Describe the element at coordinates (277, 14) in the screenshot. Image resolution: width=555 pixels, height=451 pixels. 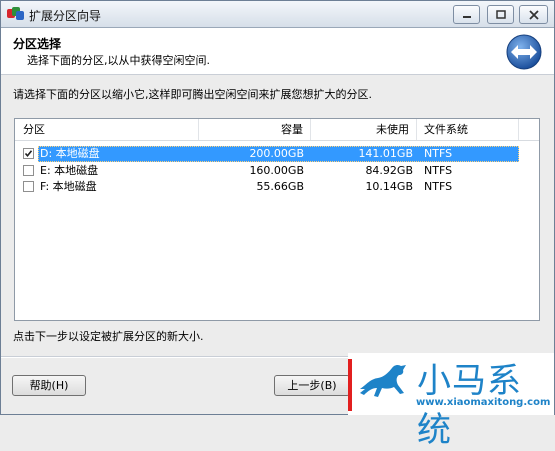
I see `title-bar: 扩展分区向导` at that location.